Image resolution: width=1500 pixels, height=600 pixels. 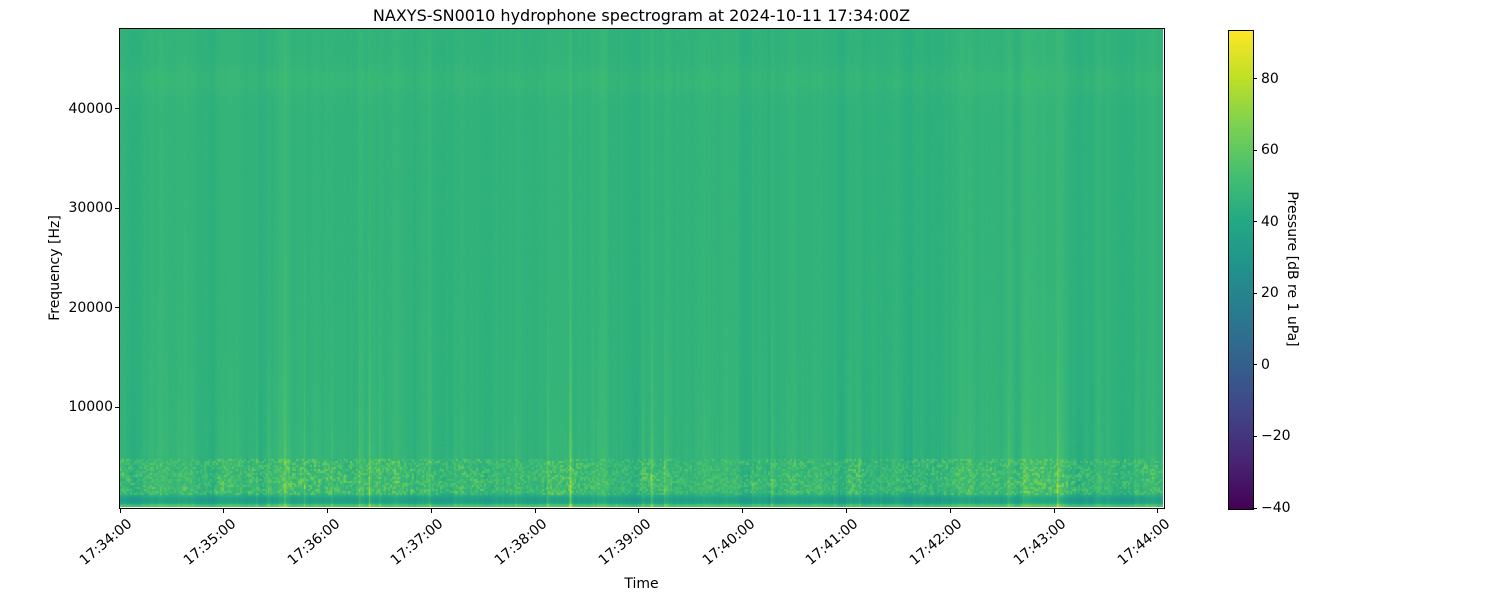 I want to click on colorbar-label: Pressure [dB re 1 uPa], so click(x=1292, y=269).